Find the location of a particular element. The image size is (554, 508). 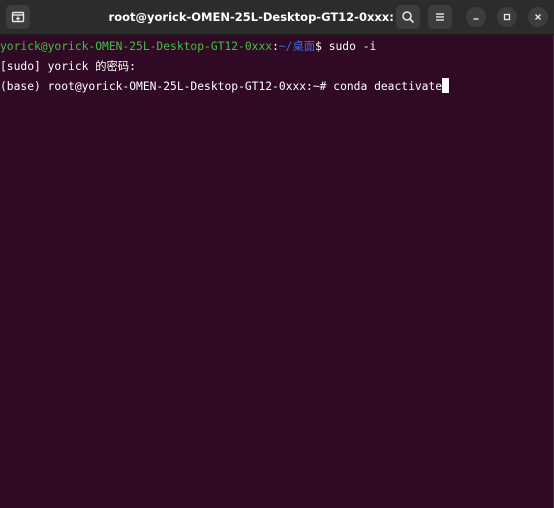

menu-button is located at coordinates (440, 17).